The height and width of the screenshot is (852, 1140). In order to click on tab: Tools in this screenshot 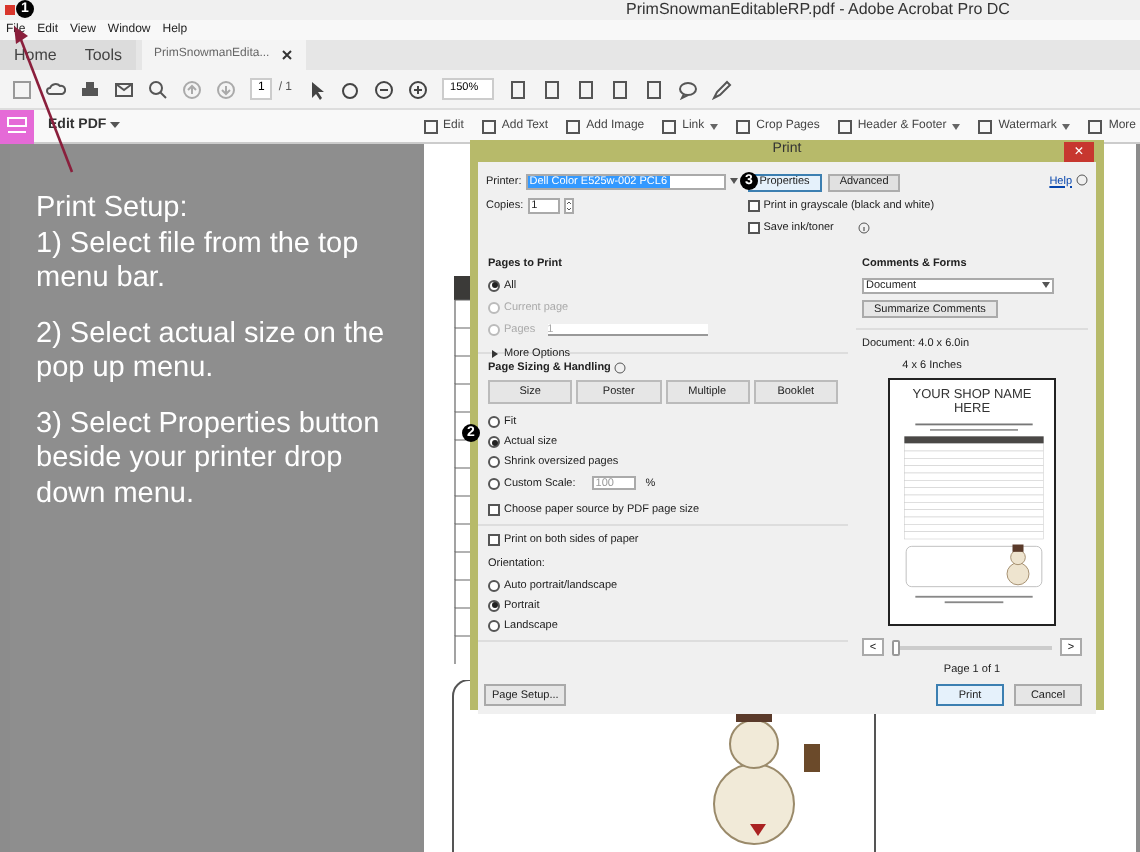, I will do `click(103, 55)`.